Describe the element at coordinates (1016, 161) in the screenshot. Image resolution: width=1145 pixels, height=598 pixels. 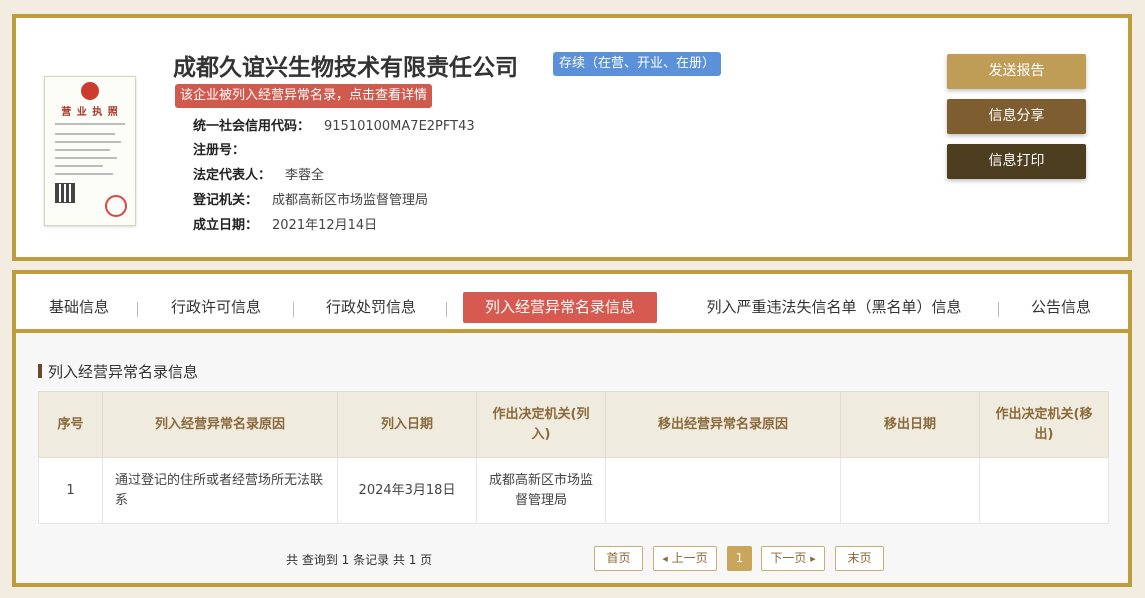
I see `print-info-button: 信息打印` at that location.